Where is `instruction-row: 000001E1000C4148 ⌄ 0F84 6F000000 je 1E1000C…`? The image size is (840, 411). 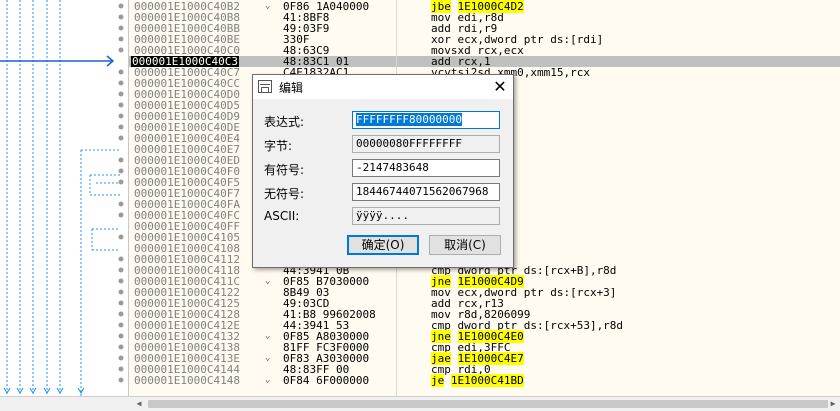
instruction-row: 000001E1000C4148 ⌄ 0F84 6F000000 je 1E1000C… is located at coordinates (484, 380).